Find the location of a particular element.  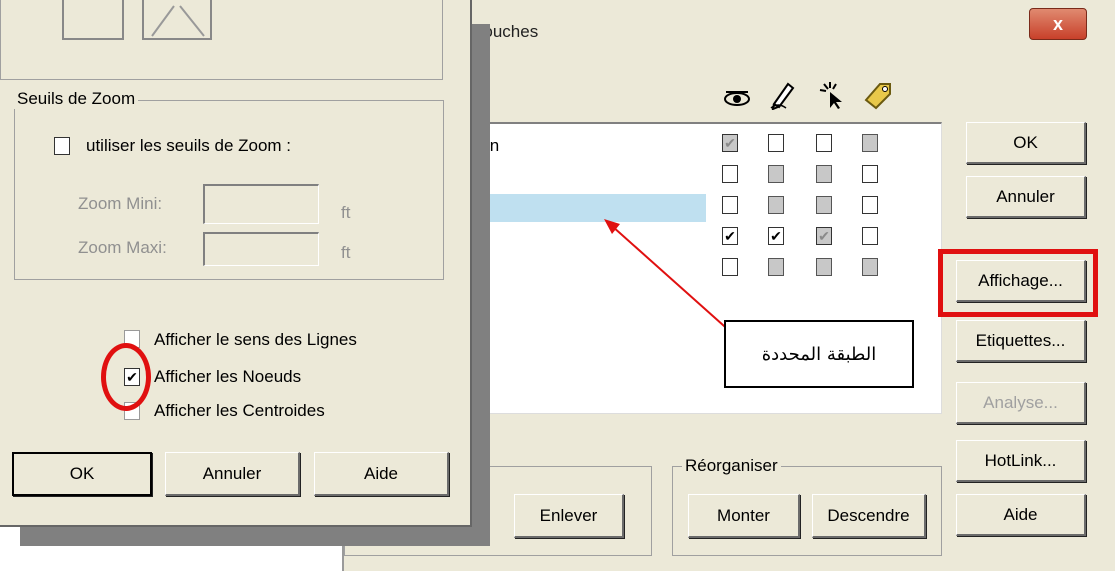

close-icon: x is located at coordinates (1057, 23).